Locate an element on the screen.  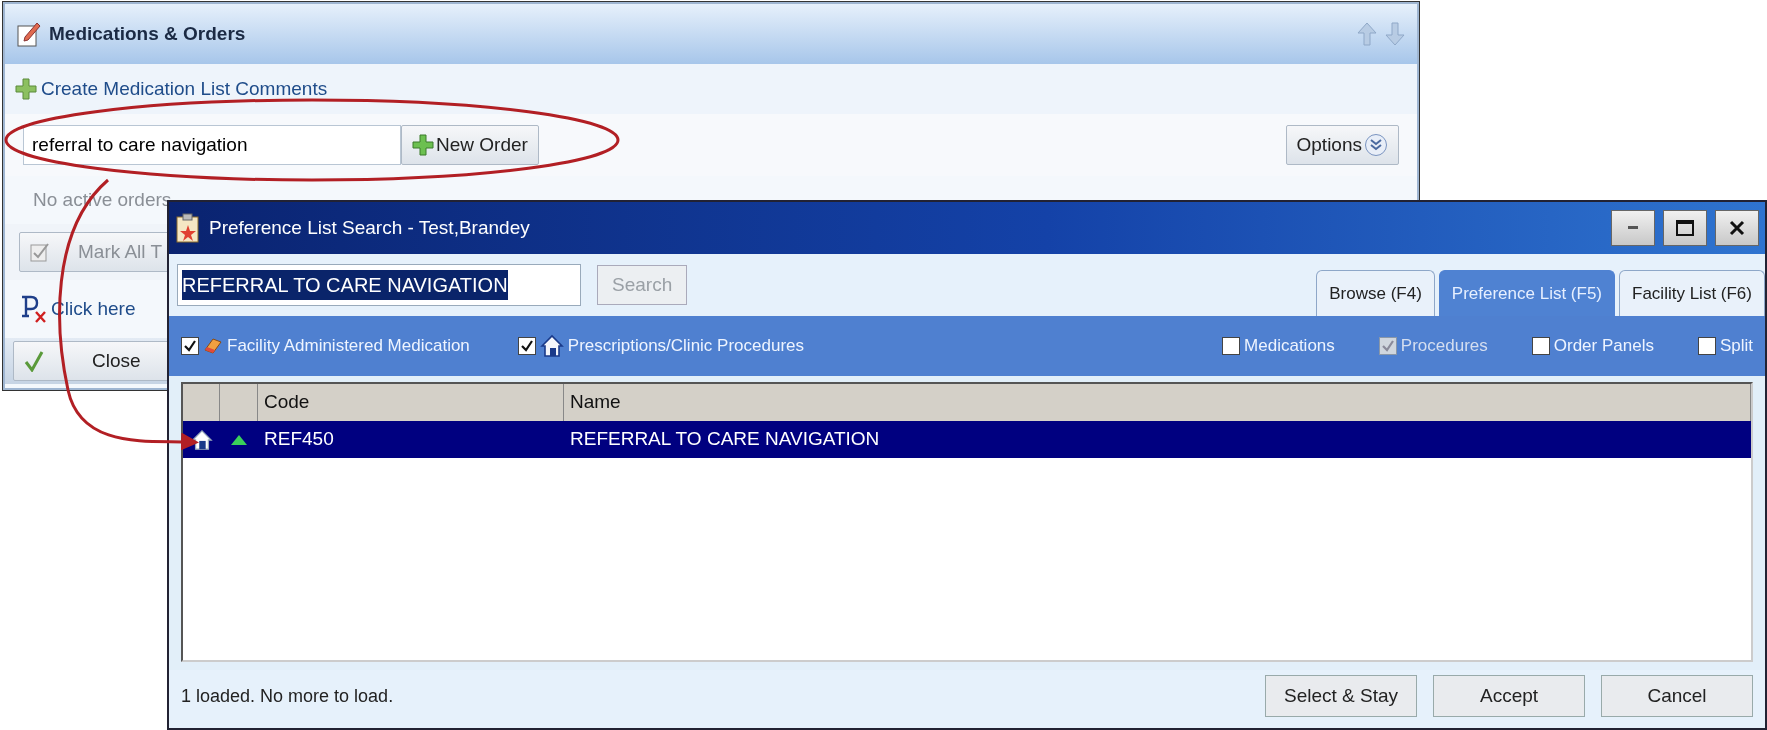
create-comments-link: Create Medication List Comments is located at coordinates (184, 89).